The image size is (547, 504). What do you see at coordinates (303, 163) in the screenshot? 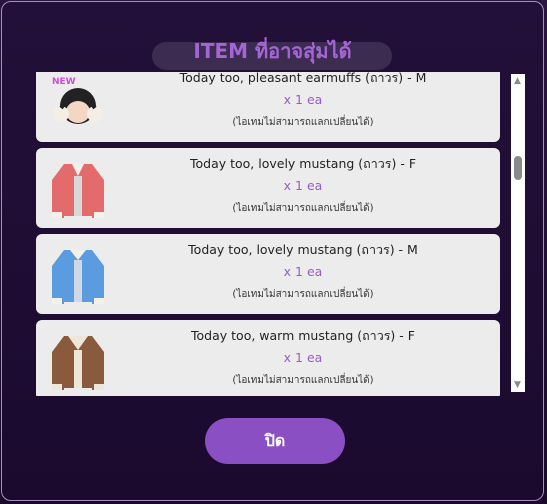
I see `item-name: Today too, lovely mustang (ถาวร) - F` at bounding box center [303, 163].